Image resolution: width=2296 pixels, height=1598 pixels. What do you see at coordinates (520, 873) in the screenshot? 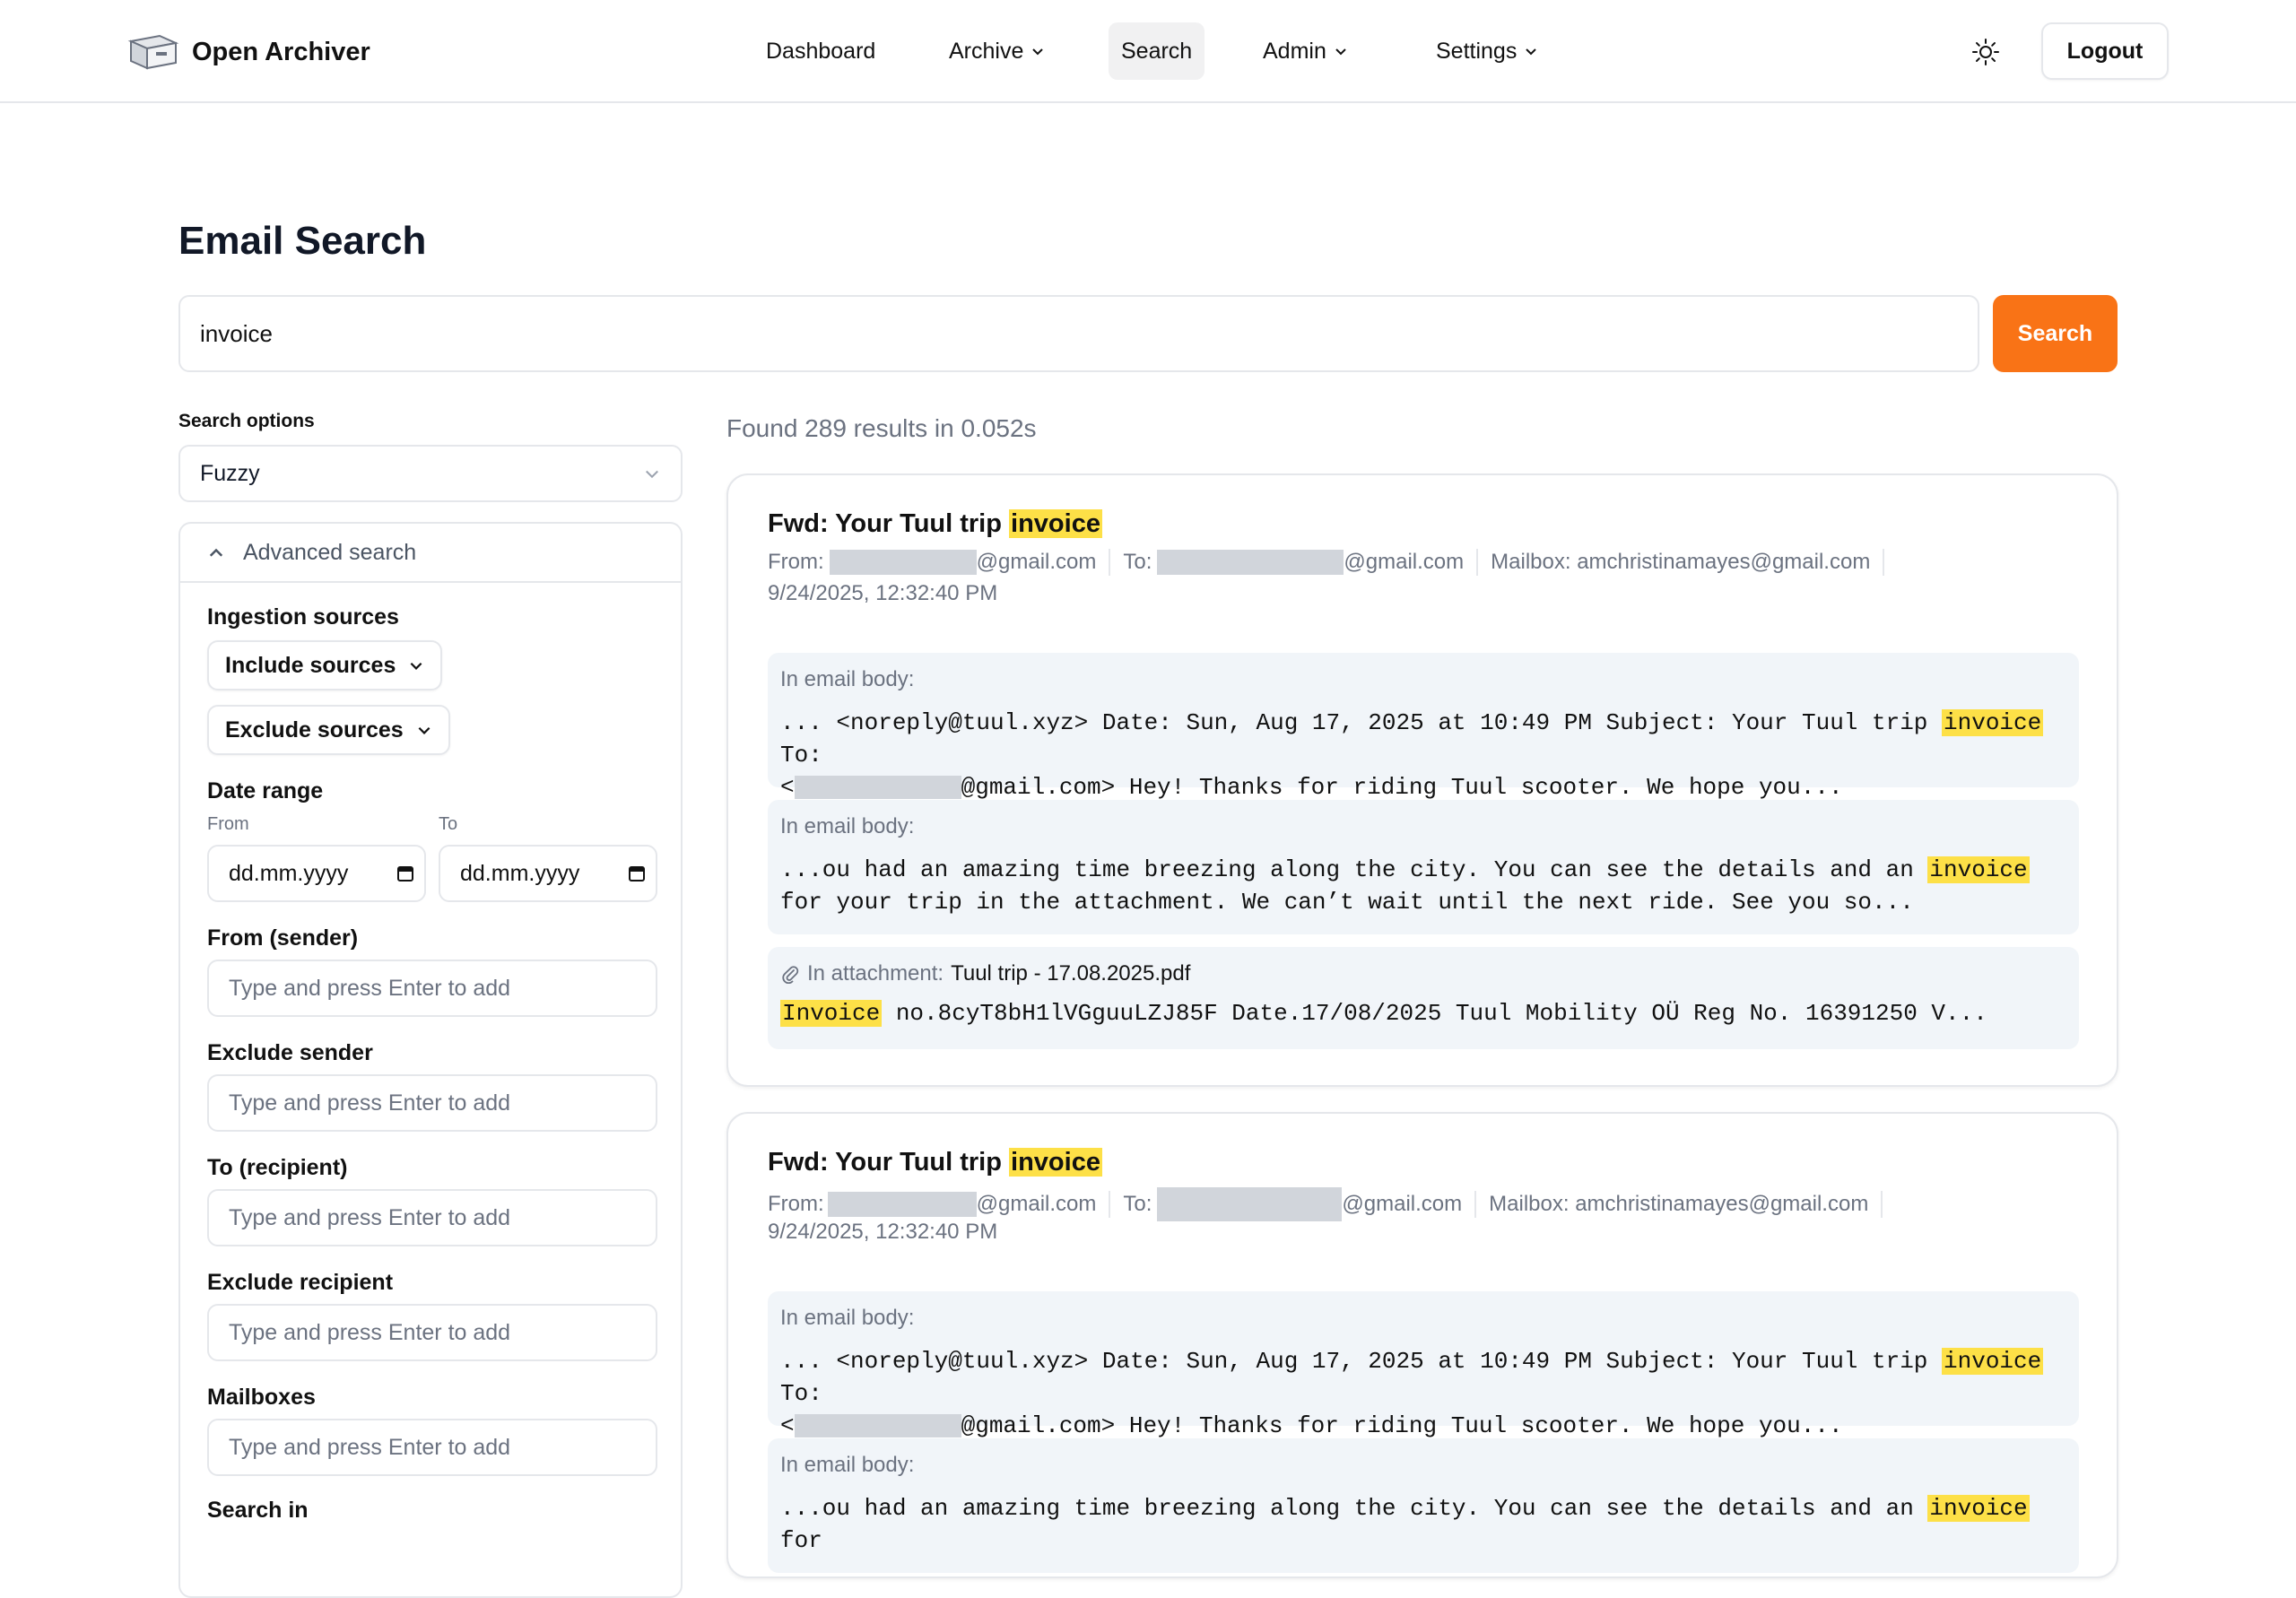
I see `date-to-placeholder: dd.mm.yyyy` at bounding box center [520, 873].